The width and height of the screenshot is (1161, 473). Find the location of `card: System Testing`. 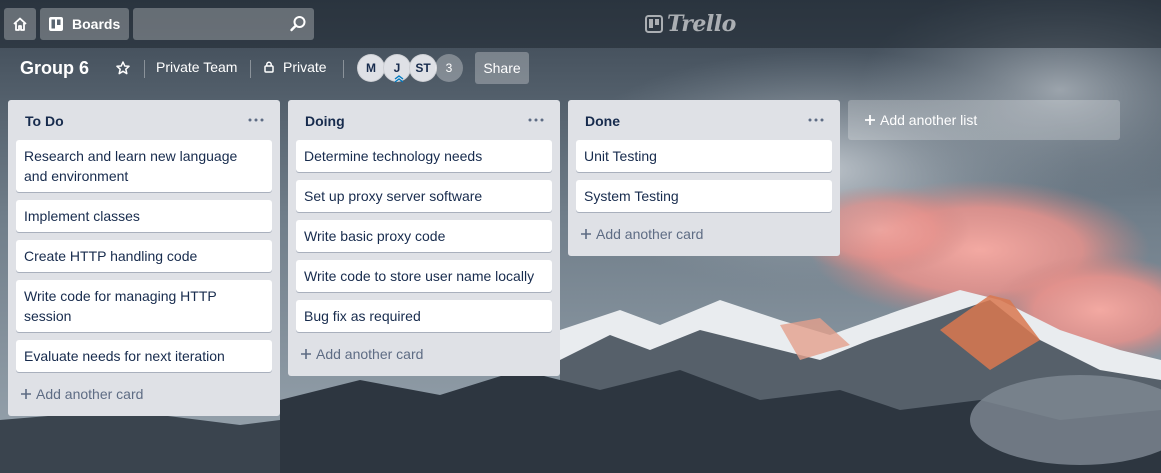

card: System Testing is located at coordinates (704, 196).